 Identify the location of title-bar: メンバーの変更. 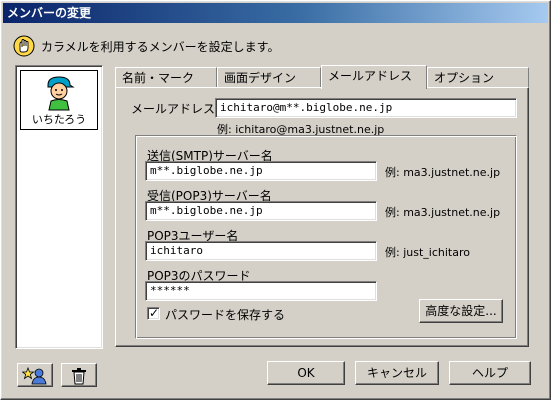
(275, 13).